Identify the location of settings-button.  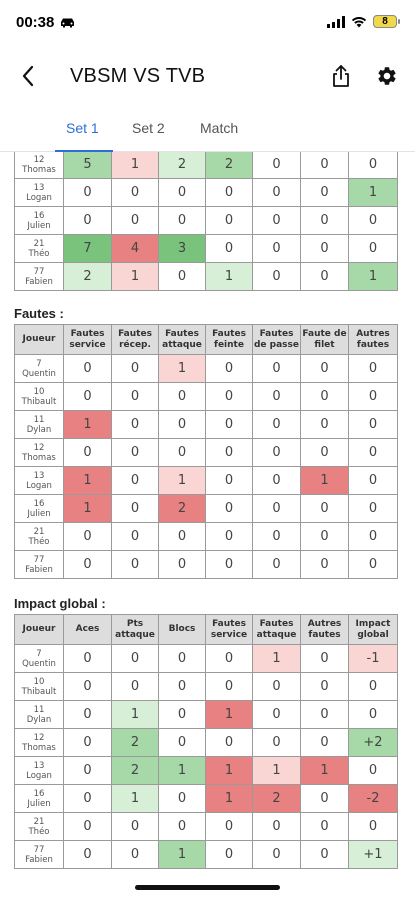
(387, 76).